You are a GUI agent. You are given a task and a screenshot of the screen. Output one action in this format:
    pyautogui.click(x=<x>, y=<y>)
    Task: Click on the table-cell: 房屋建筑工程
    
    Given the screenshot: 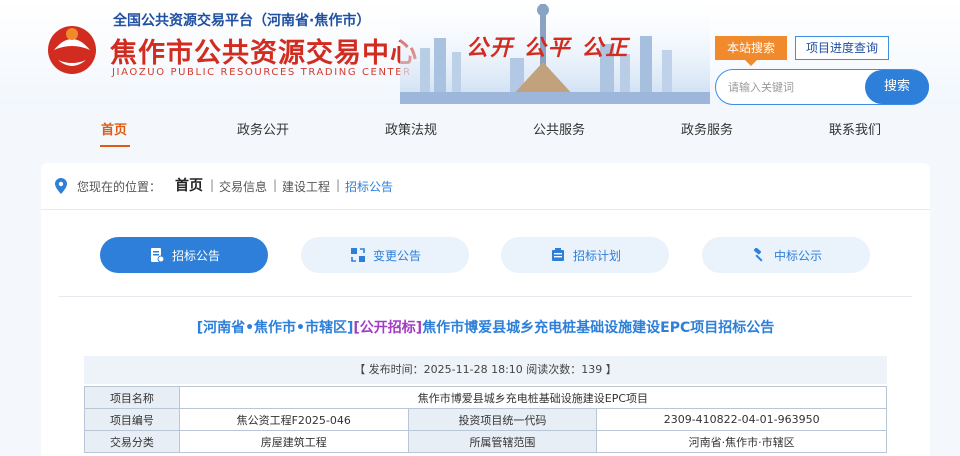 What is the action you would take?
    pyautogui.click(x=293, y=441)
    